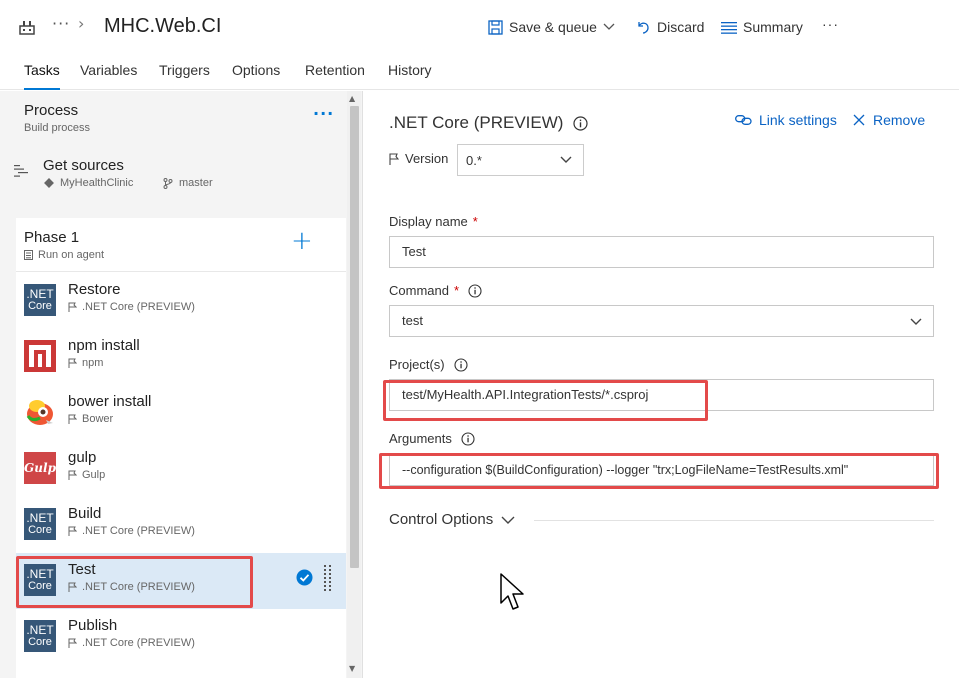 This screenshot has width=959, height=678. What do you see at coordinates (830, 24) in the screenshot?
I see `more-actions-icon: ···` at bounding box center [830, 24].